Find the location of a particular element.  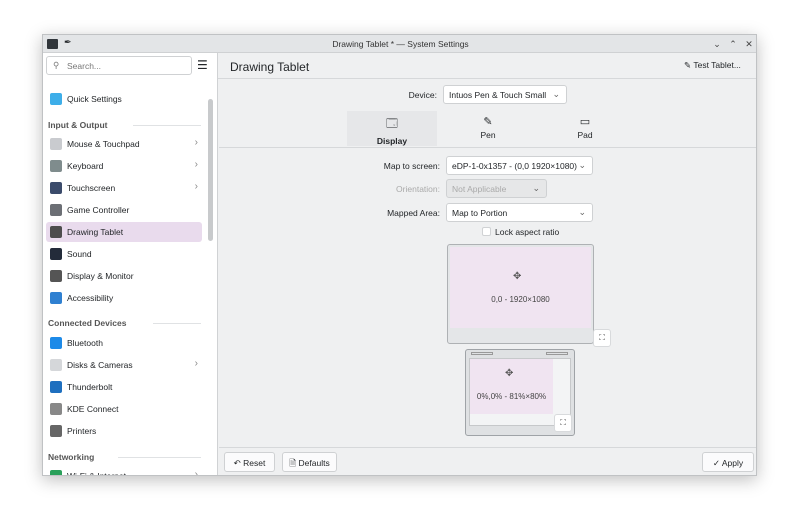

close-button: ✕ is located at coordinates (749, 44).